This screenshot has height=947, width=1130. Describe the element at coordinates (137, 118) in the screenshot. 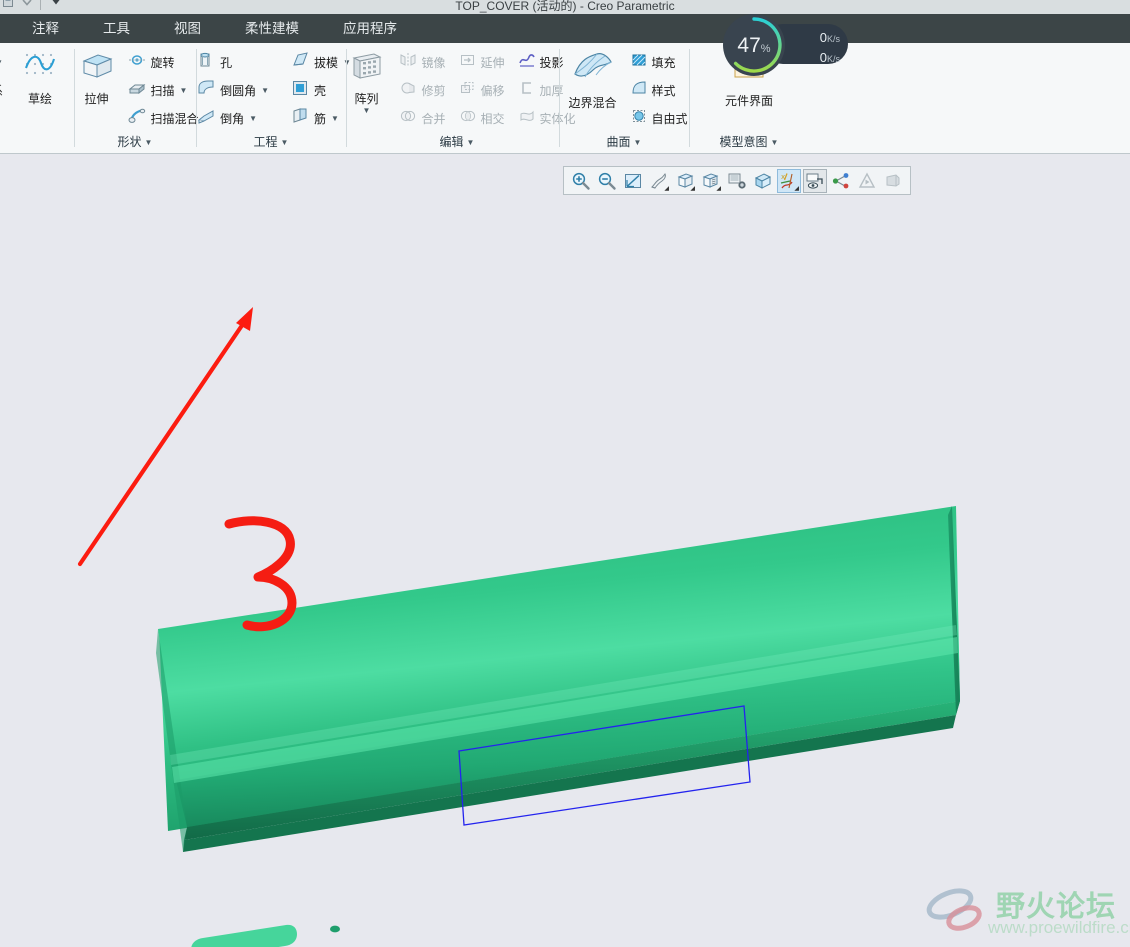

I see `swept-blend-icon` at that location.